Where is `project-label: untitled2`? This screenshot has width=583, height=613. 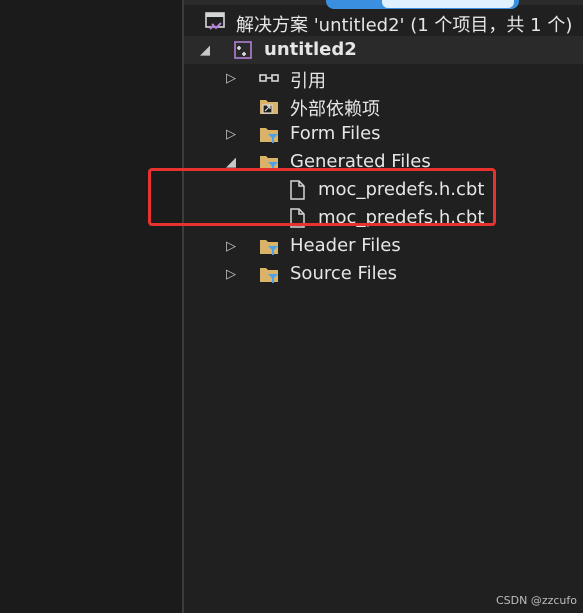
project-label: untitled2 is located at coordinates (310, 49).